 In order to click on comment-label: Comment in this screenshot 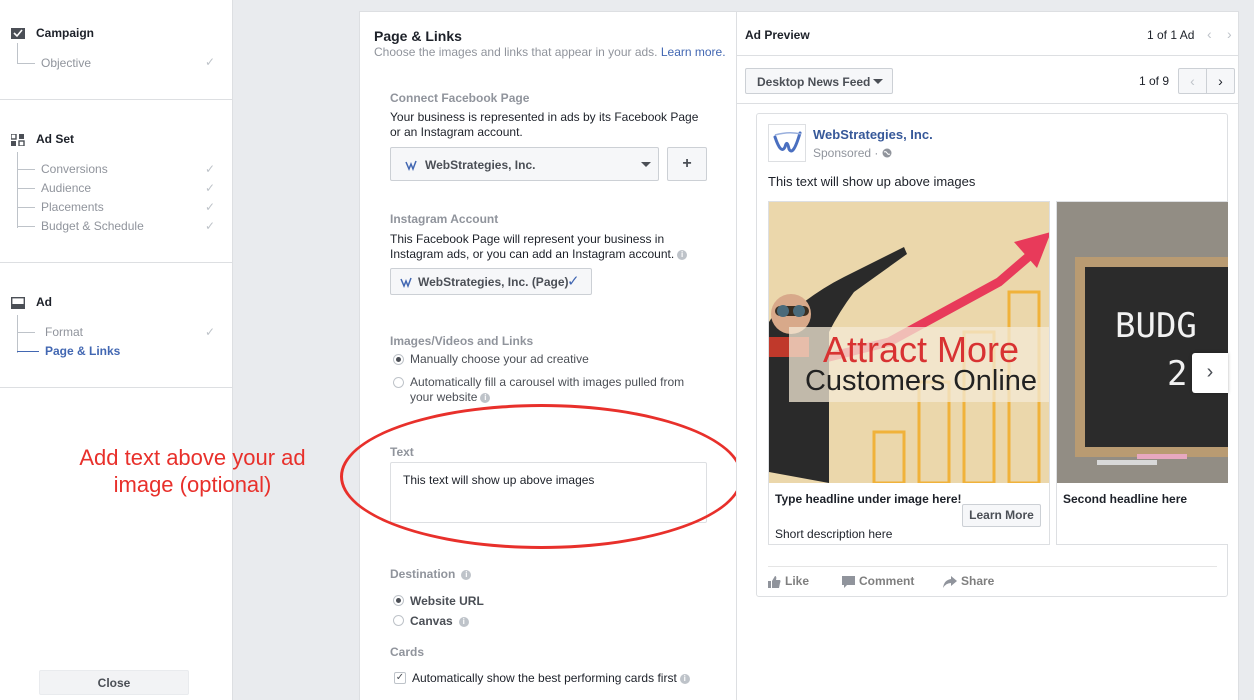, I will do `click(887, 581)`.